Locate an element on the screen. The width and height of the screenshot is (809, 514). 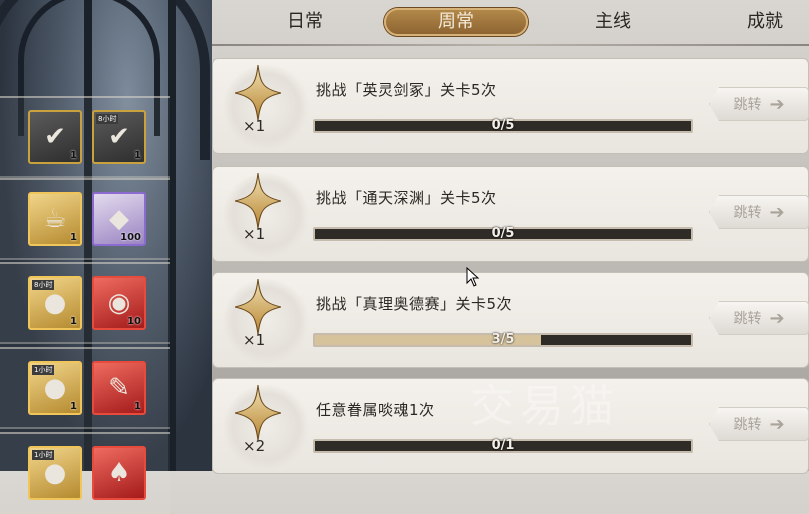
reward-row: ● 8小时 1 ◉ 10 is located at coordinates (85, 303).